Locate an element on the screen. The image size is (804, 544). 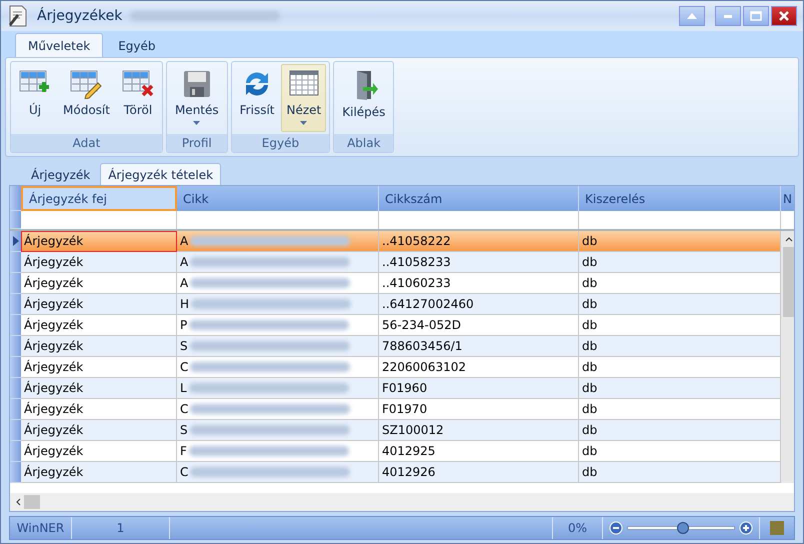
vertical-scrollbar is located at coordinates (787, 357).